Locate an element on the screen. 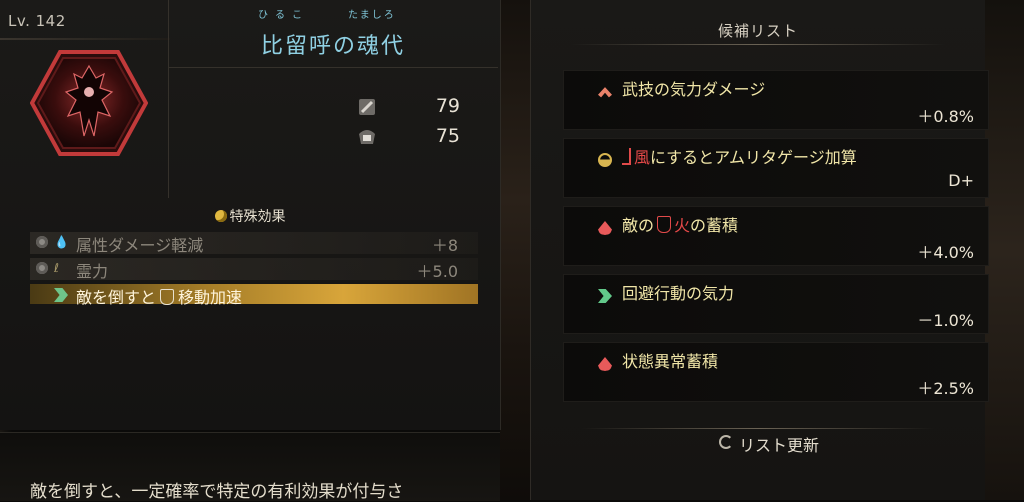 The height and width of the screenshot is (502, 1024). candidate-label: 回避行動の気力 is located at coordinates (678, 293).